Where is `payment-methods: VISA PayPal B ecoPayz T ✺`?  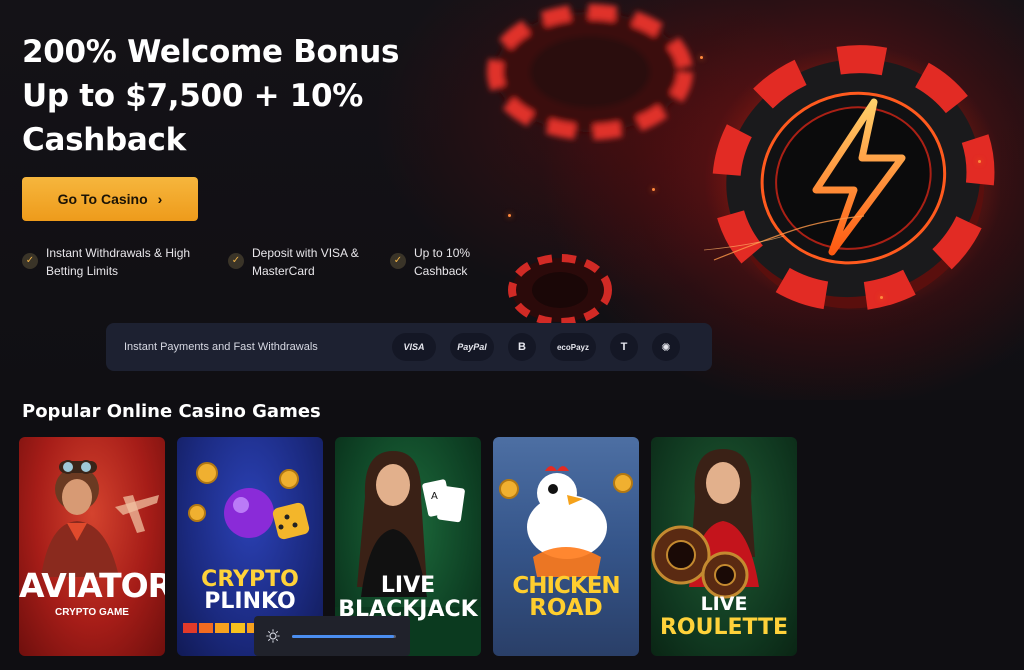
payment-methods: VISA PayPal B ecoPayz T ✺ is located at coordinates (536, 347).